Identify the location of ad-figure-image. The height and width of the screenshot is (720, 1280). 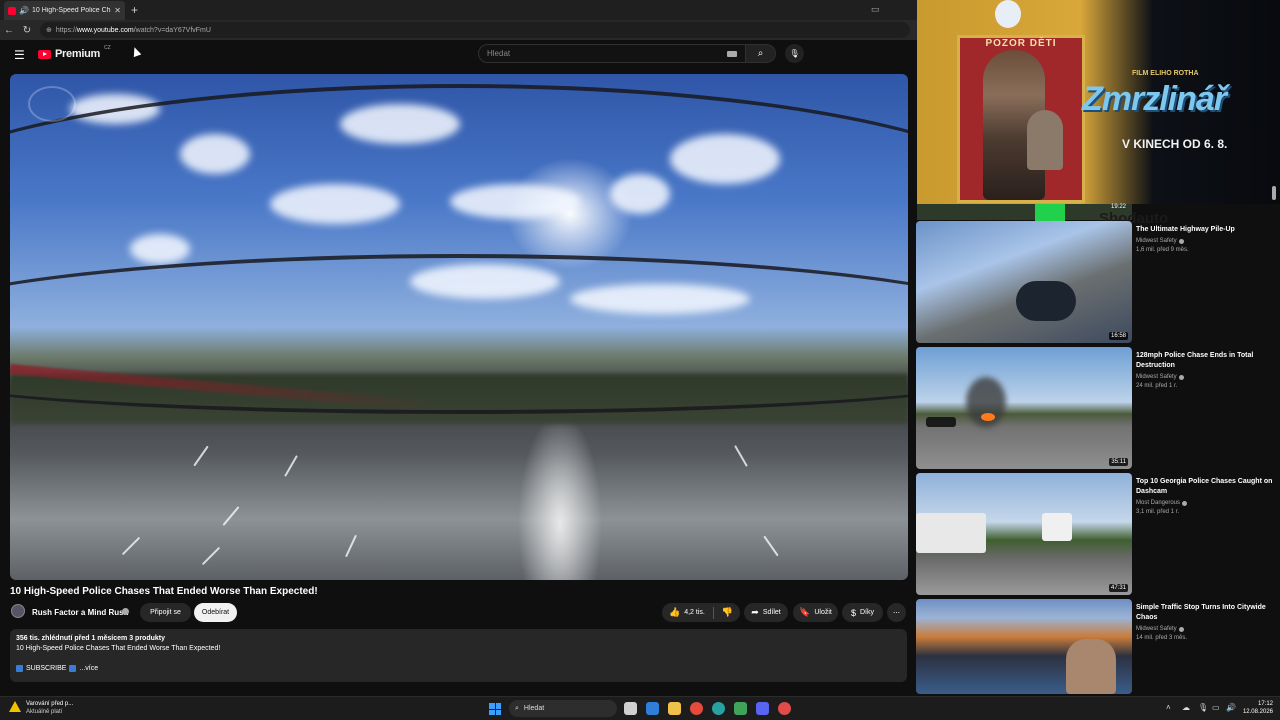
(1045, 140).